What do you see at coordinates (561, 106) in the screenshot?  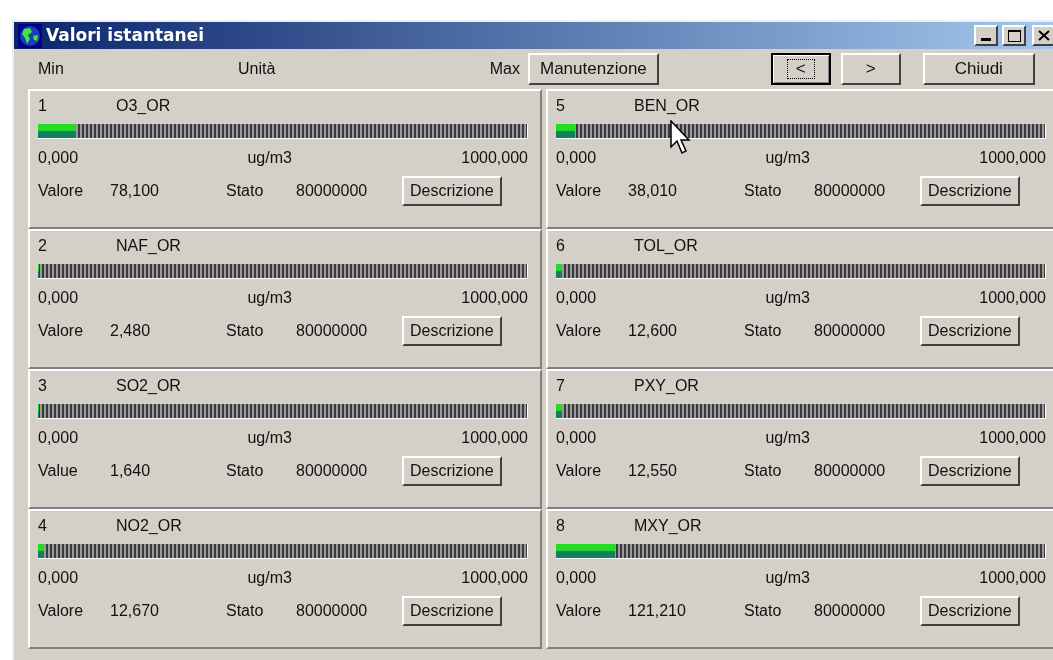 I see `channel-number: 5` at bounding box center [561, 106].